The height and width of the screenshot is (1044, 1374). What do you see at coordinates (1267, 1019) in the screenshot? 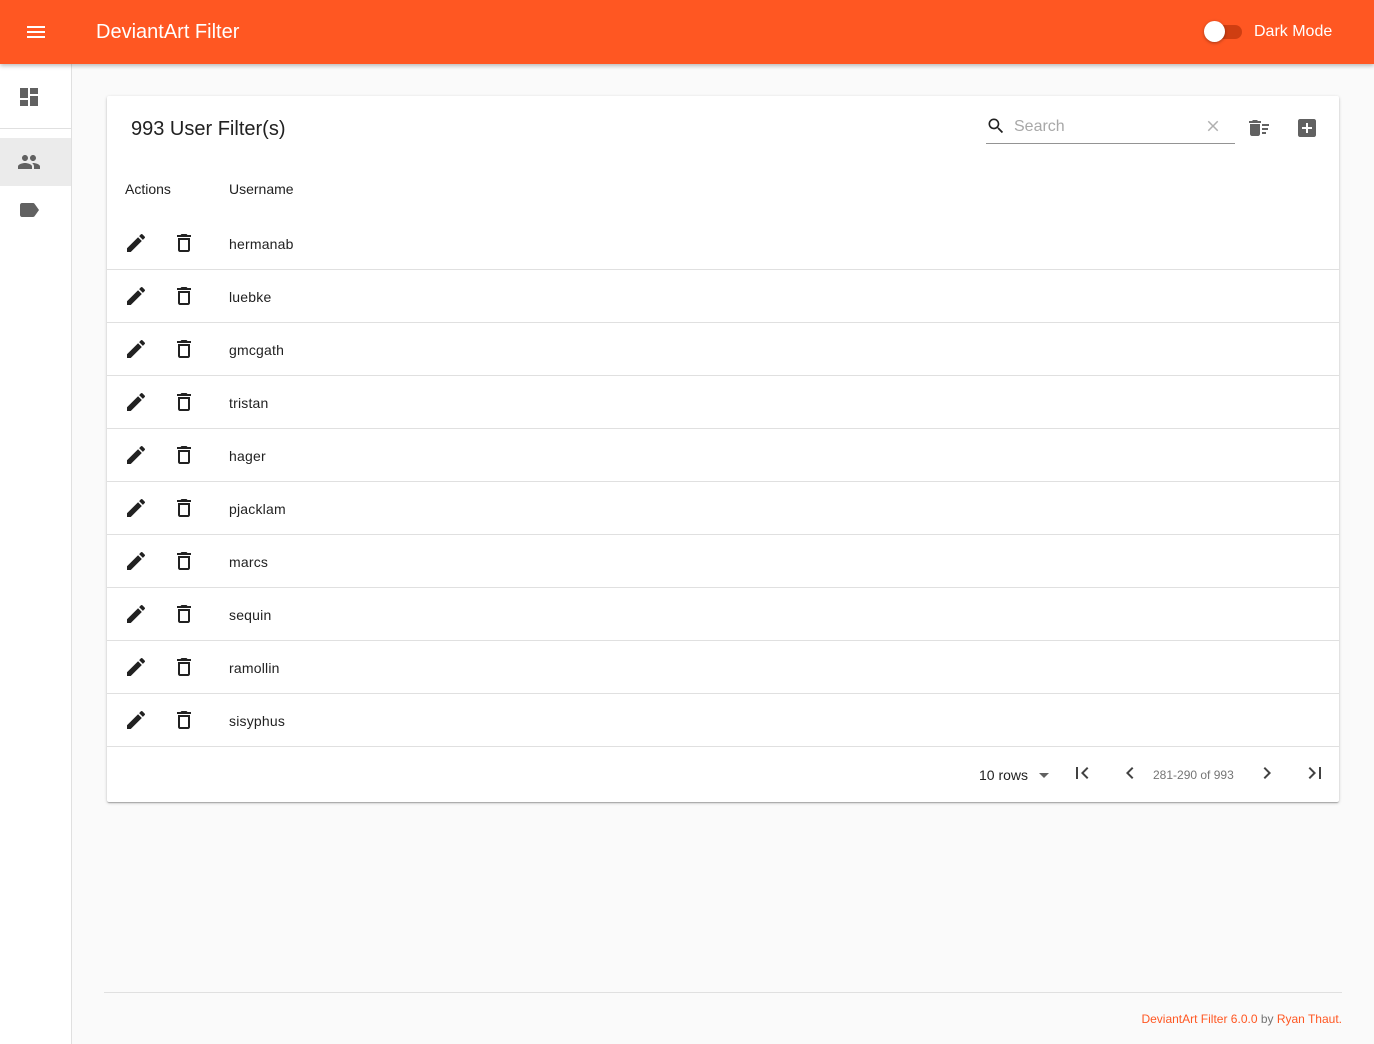
I see `footer-by-text: by` at bounding box center [1267, 1019].